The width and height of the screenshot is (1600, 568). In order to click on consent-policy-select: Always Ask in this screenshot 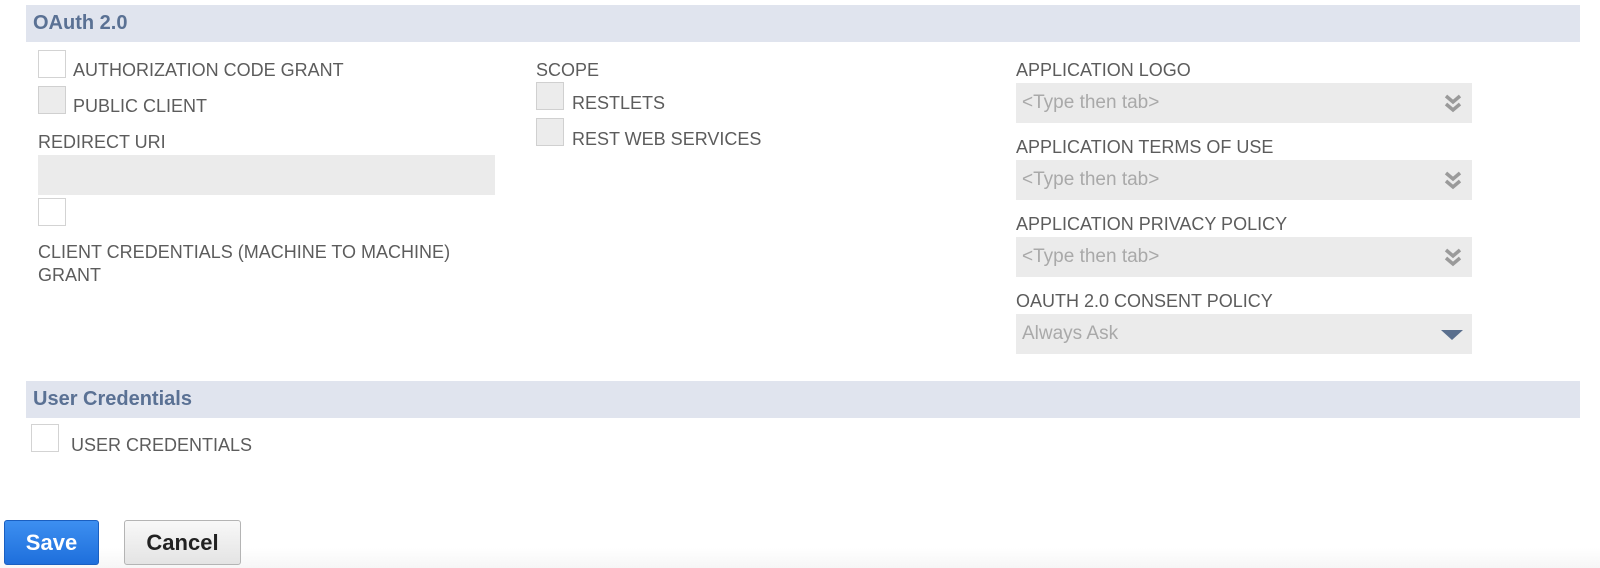, I will do `click(1244, 334)`.